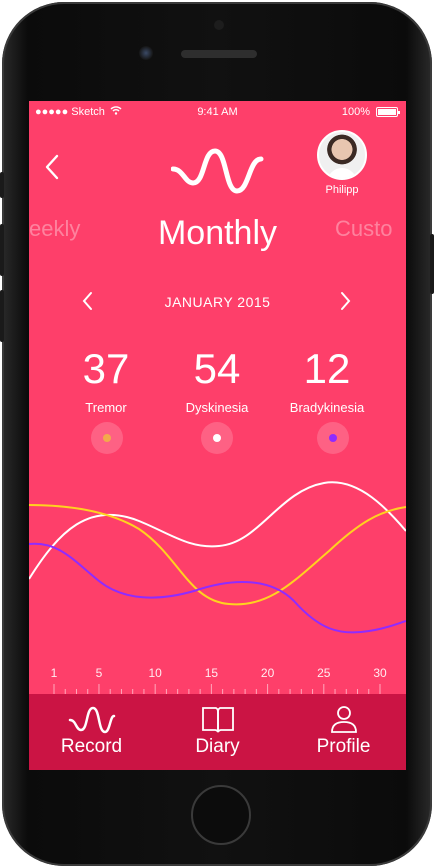  What do you see at coordinates (91, 720) in the screenshot?
I see `wave-icon` at bounding box center [91, 720].